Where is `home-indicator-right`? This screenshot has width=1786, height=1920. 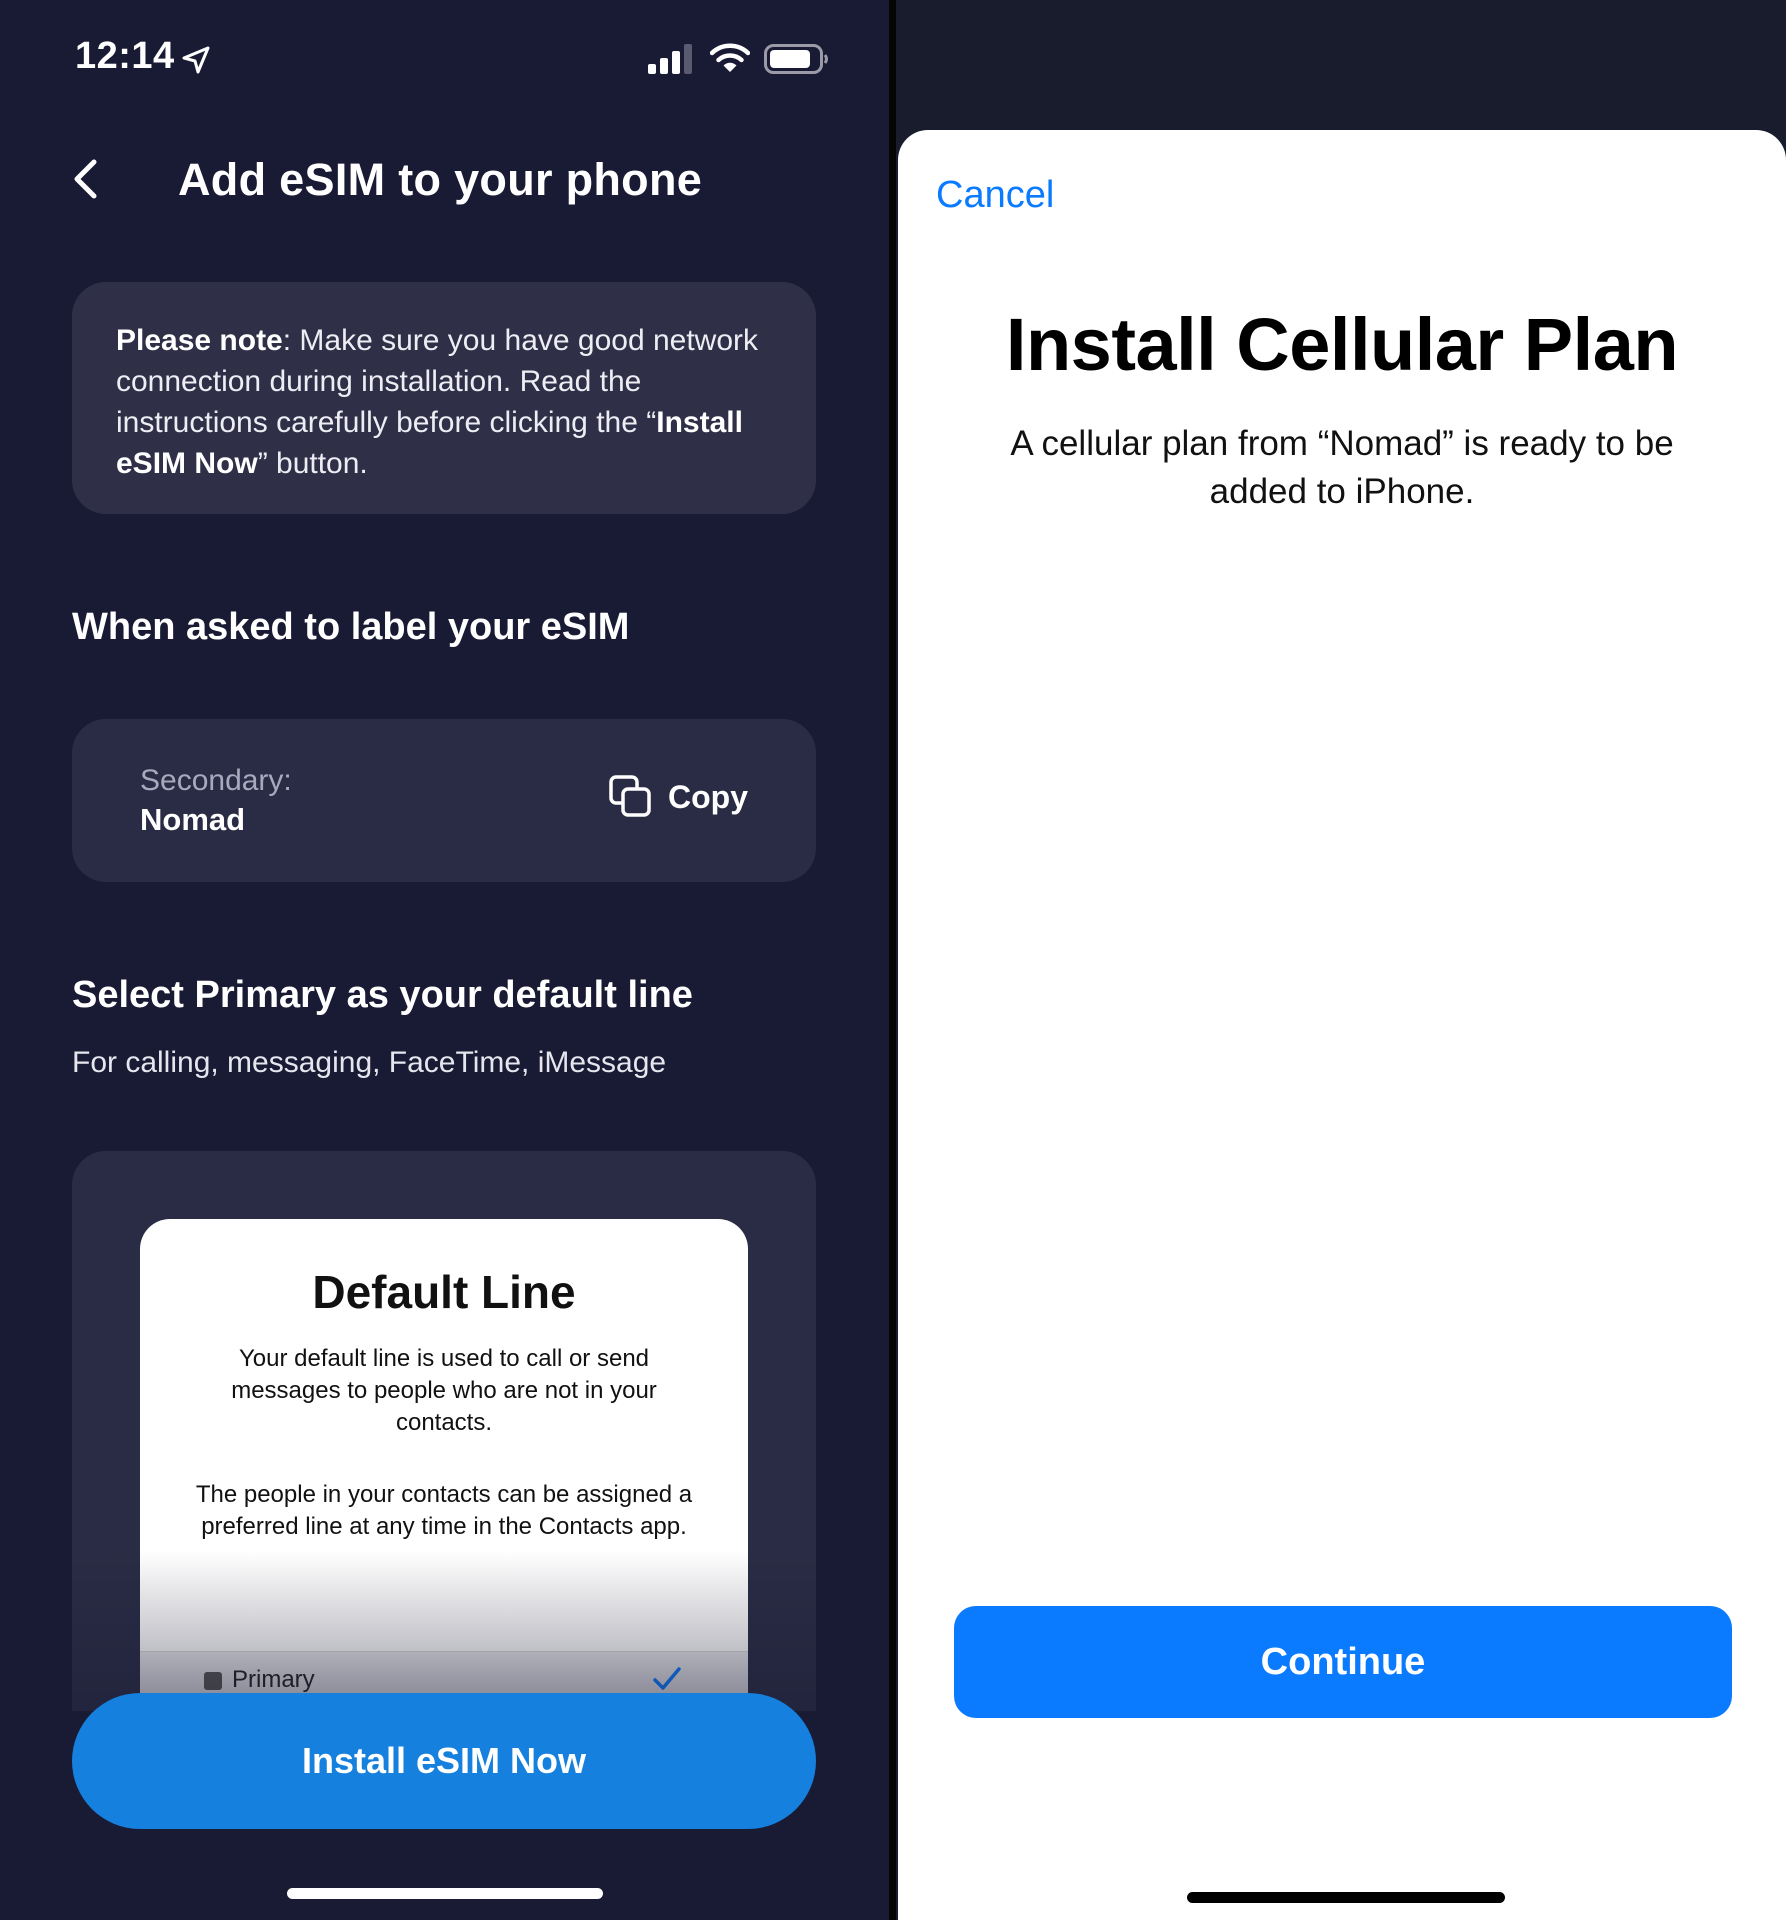
home-indicator-right is located at coordinates (1346, 1897).